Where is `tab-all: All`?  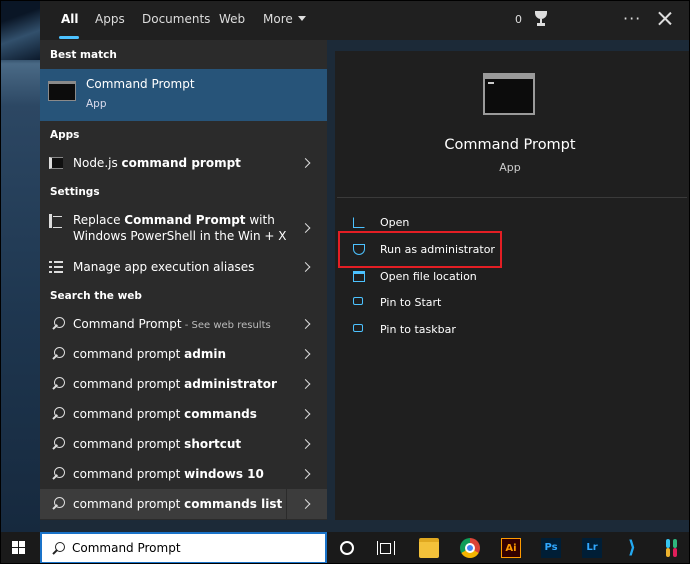
tab-all: All is located at coordinates (70, 20).